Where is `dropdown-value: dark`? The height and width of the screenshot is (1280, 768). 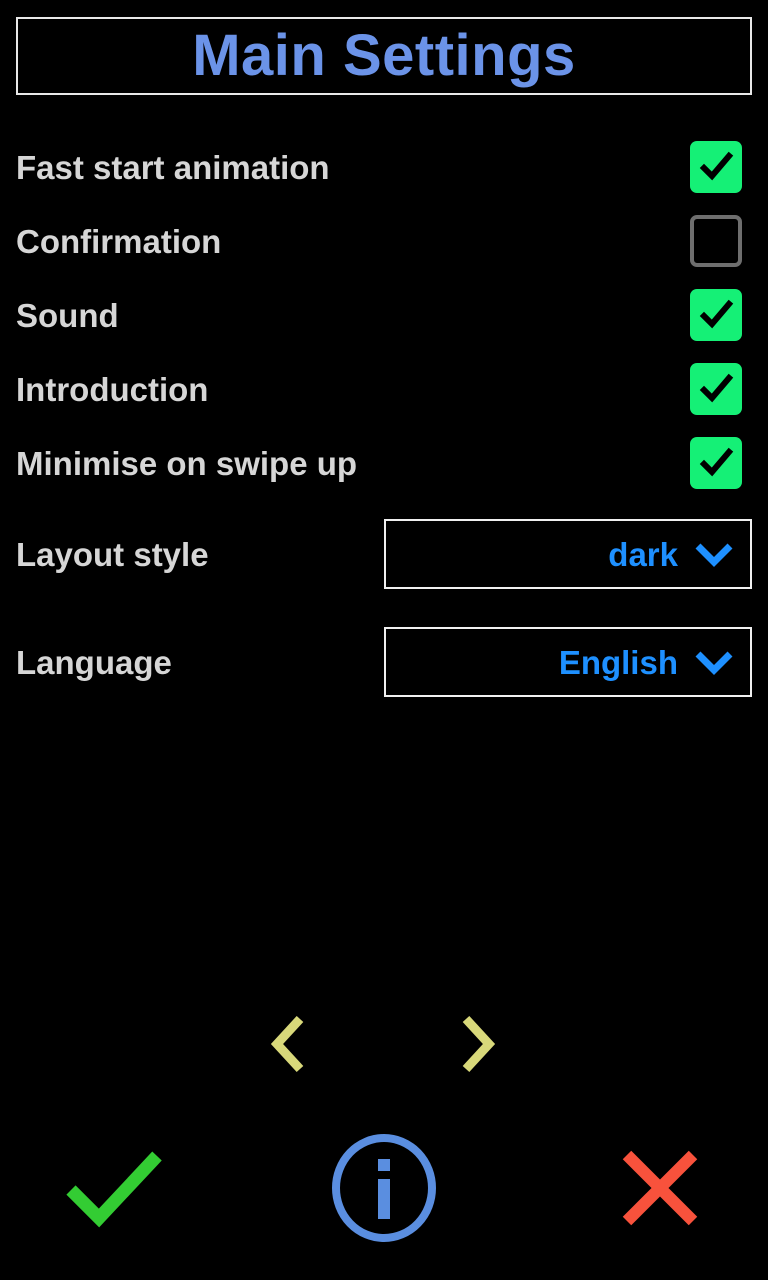 dropdown-value: dark is located at coordinates (643, 554).